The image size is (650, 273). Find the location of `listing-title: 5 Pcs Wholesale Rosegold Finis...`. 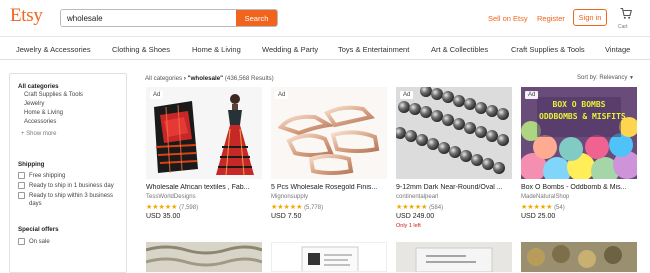

listing-title: 5 Pcs Wholesale Rosegold Finis... is located at coordinates (330, 187).